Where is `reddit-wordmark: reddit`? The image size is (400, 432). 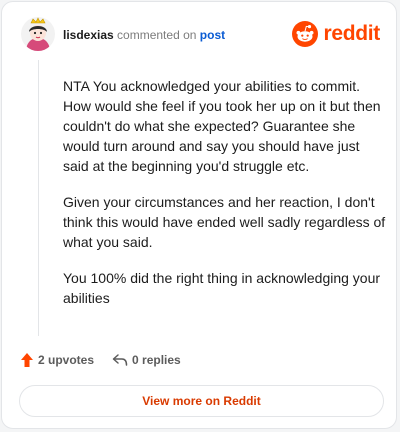
reddit-wordmark: reddit is located at coordinates (351, 33).